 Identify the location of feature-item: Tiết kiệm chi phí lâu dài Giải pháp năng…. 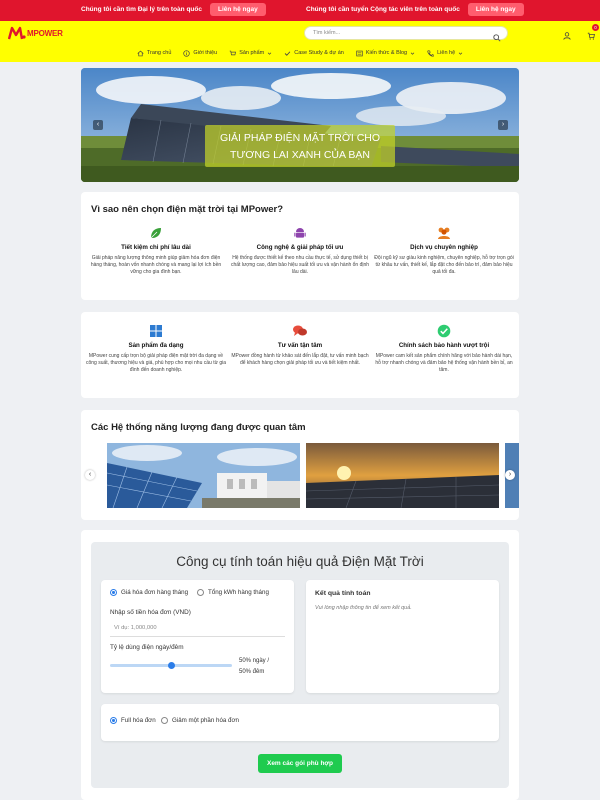
(156, 251).